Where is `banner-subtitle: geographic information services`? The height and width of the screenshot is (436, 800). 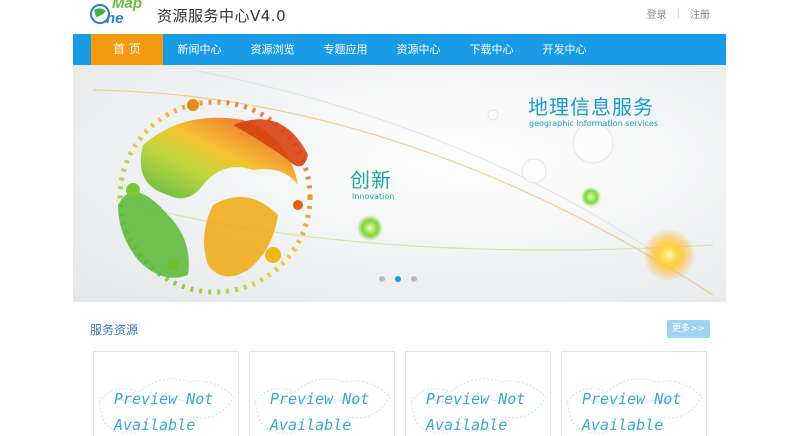
banner-subtitle: geographic information services is located at coordinates (594, 123).